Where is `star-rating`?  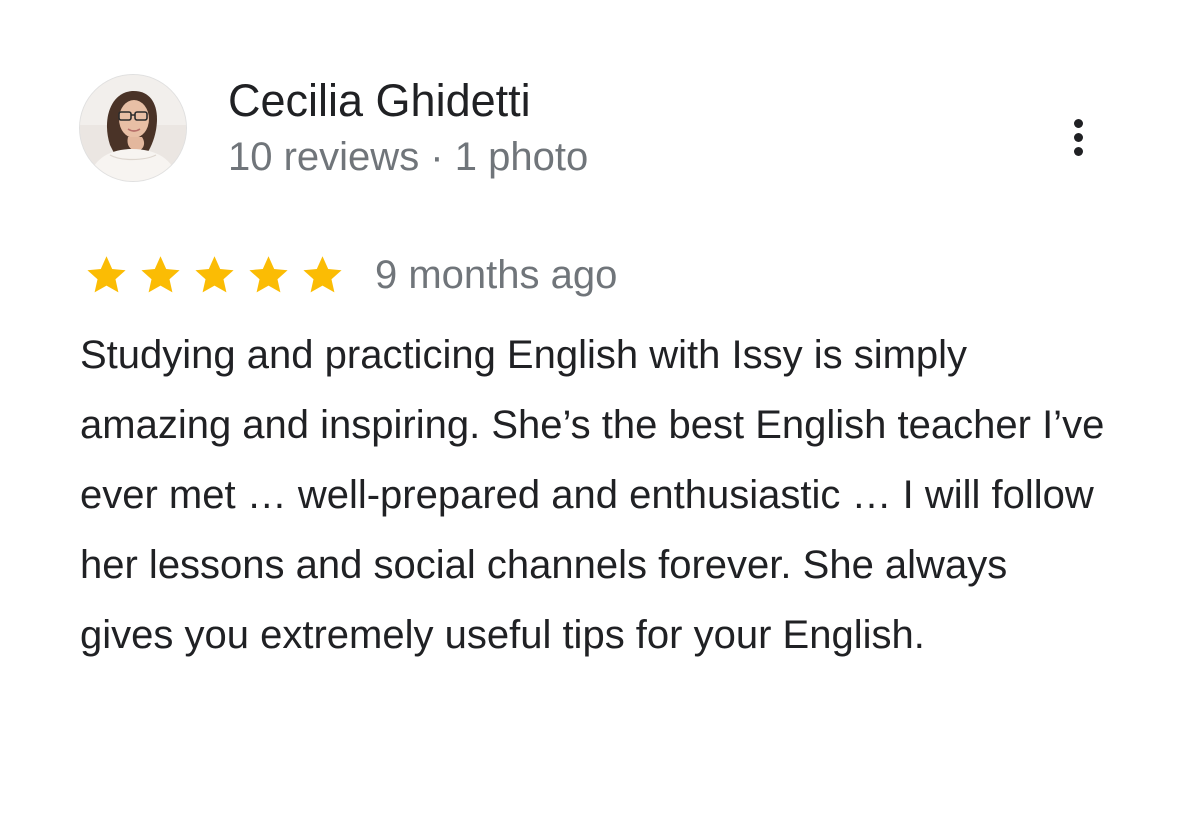 star-rating is located at coordinates (214, 275).